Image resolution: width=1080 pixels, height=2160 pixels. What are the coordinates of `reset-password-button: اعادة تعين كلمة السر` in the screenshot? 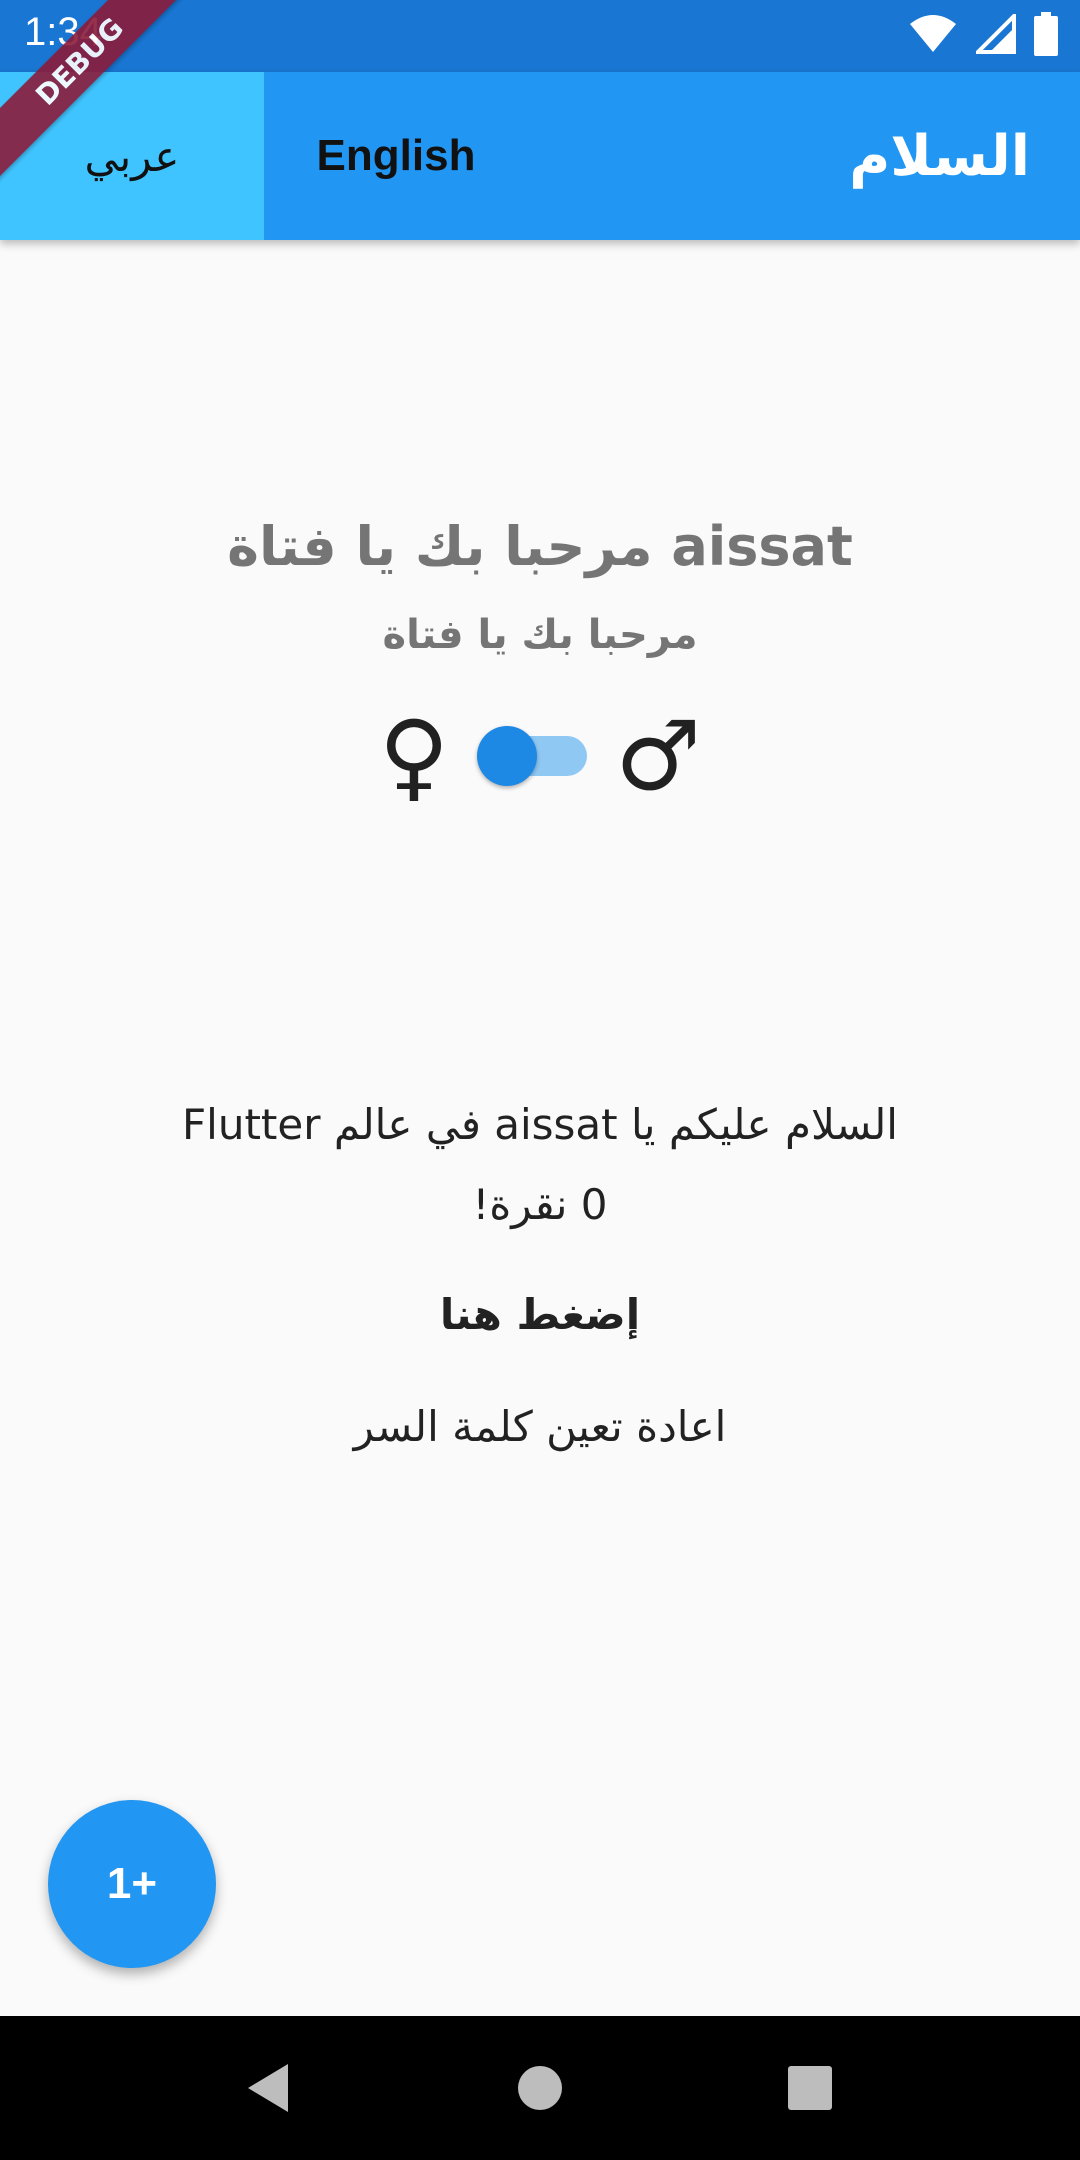 It's located at (540, 1434).